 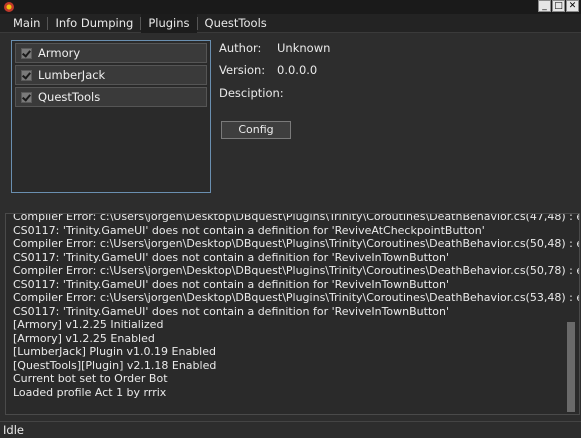 I want to click on maximize-button: □, so click(x=558, y=6).